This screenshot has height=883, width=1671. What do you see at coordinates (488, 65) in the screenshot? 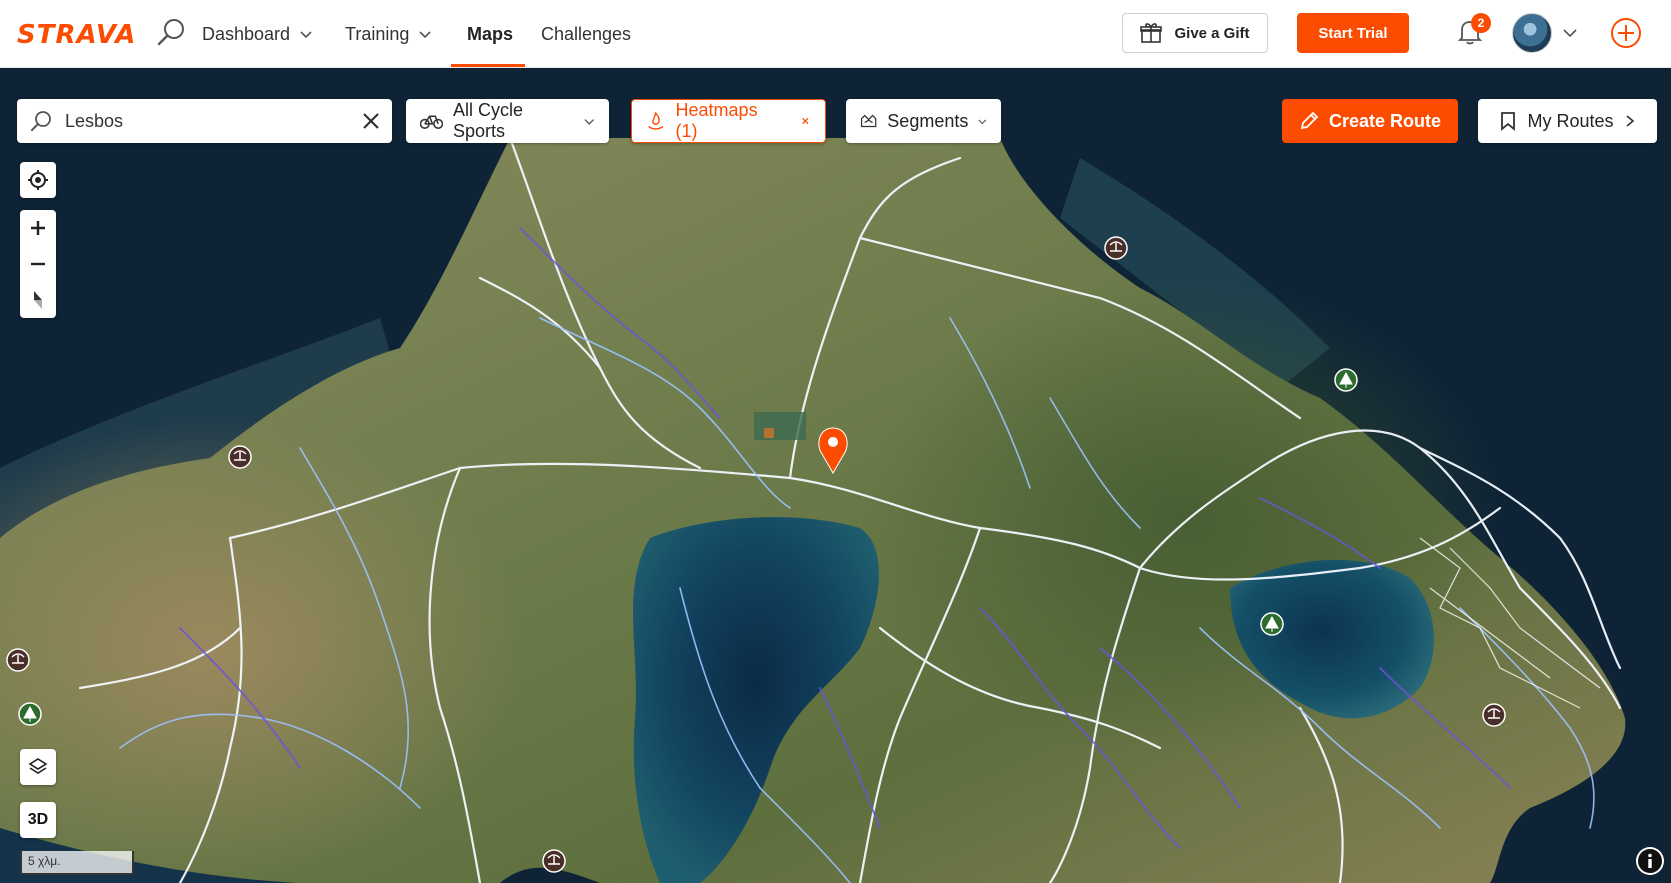
I see `active-tab-indicator` at bounding box center [488, 65].